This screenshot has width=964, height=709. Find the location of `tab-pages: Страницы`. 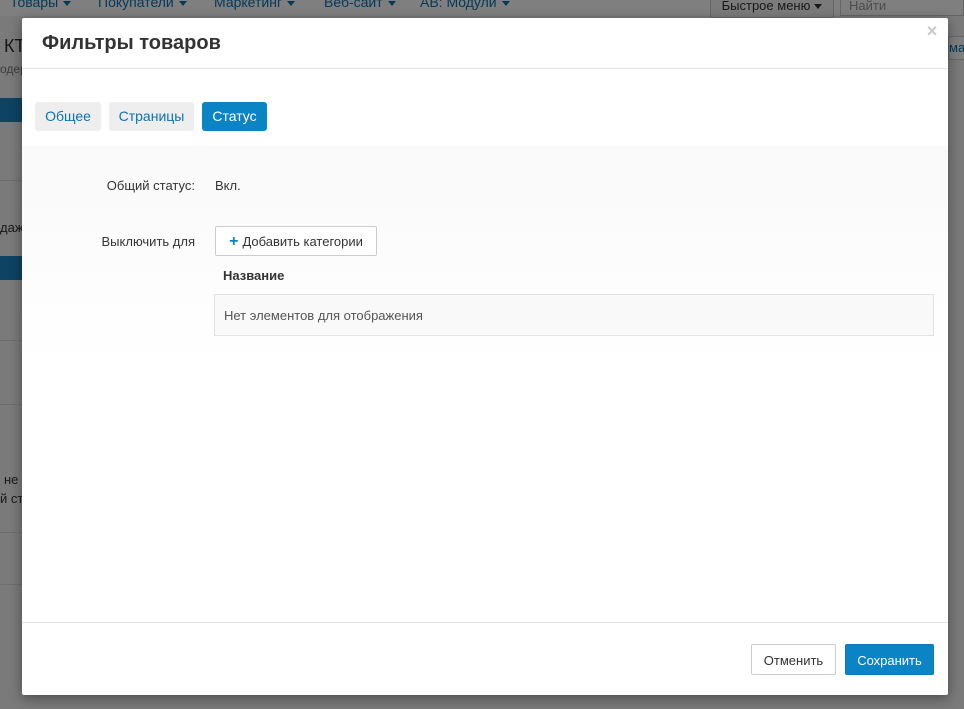

tab-pages: Страницы is located at coordinates (151, 116).